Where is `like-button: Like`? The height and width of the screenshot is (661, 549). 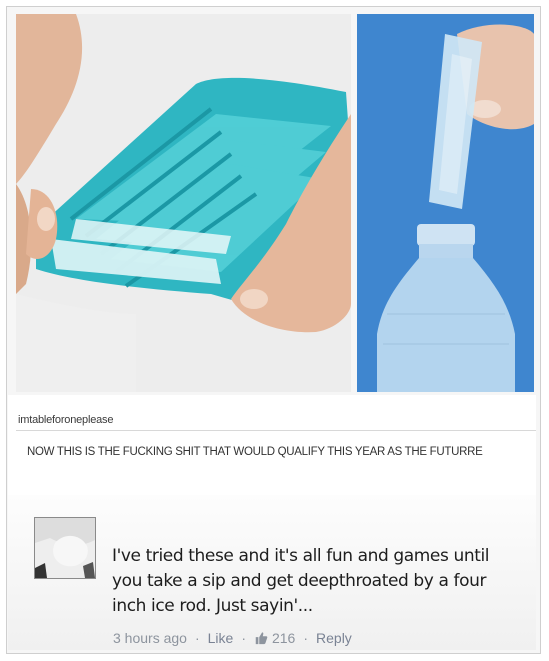 like-button: Like is located at coordinates (221, 638).